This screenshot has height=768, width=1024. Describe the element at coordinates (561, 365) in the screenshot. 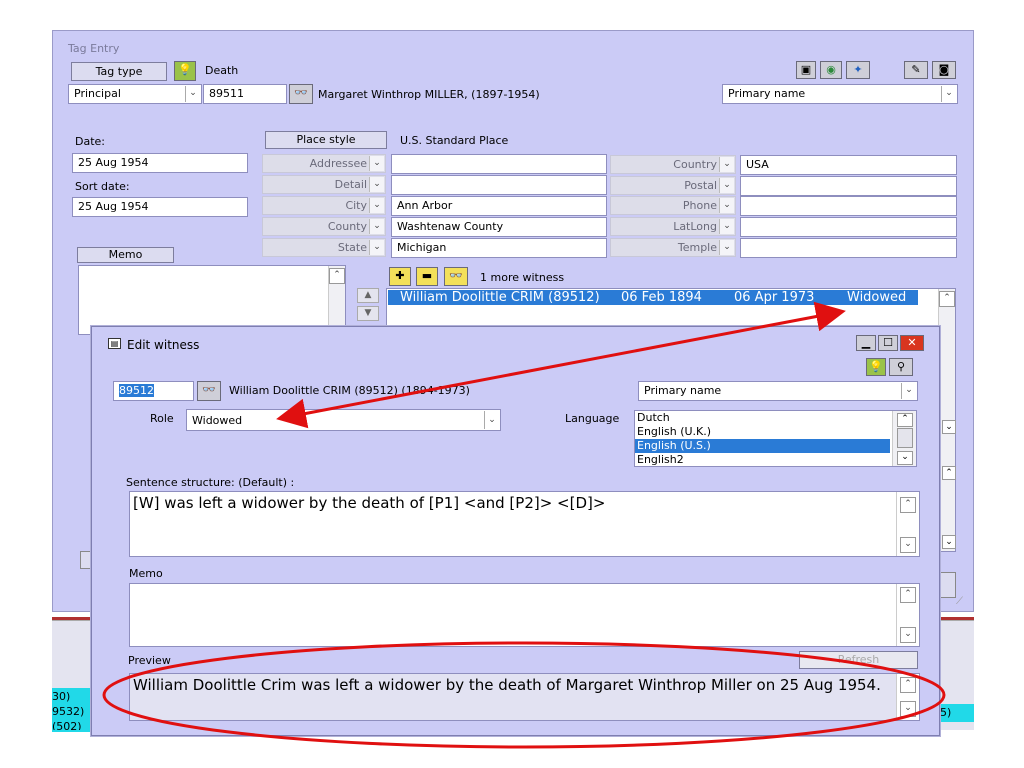

I see `annotation-arrow` at that location.